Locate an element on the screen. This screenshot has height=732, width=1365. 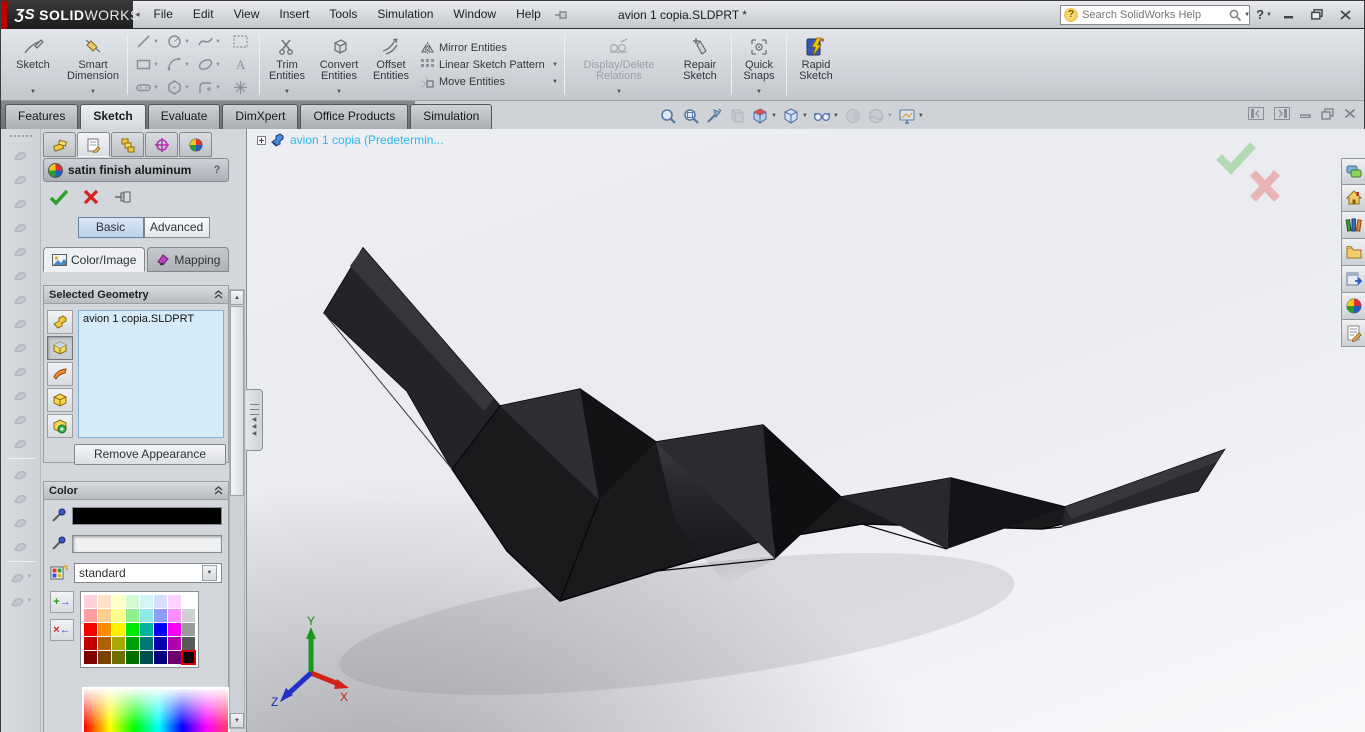
linear-pattern-dropdown-icon: ▼ is located at coordinates (555, 65).